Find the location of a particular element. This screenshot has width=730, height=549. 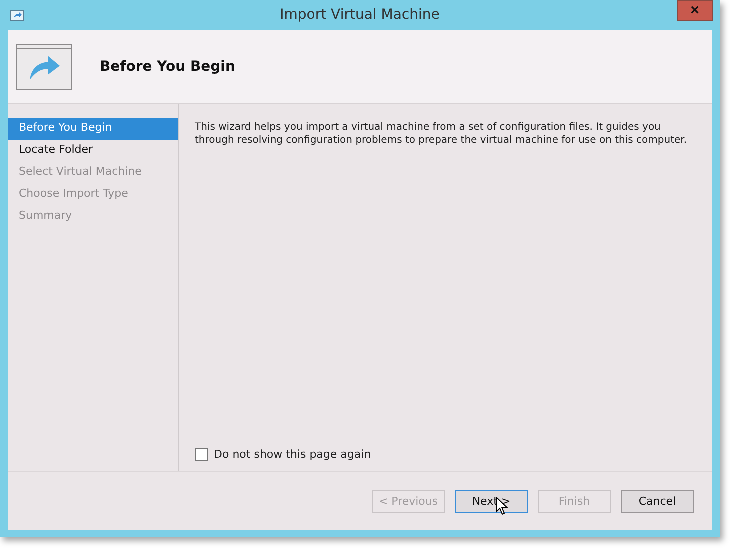

window-icon is located at coordinates (17, 15).